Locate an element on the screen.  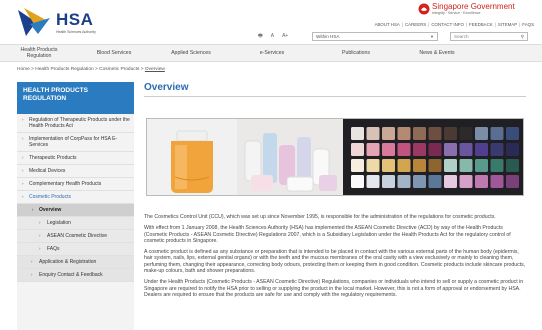
top-link-faqs: FAQS is located at coordinates (528, 24).